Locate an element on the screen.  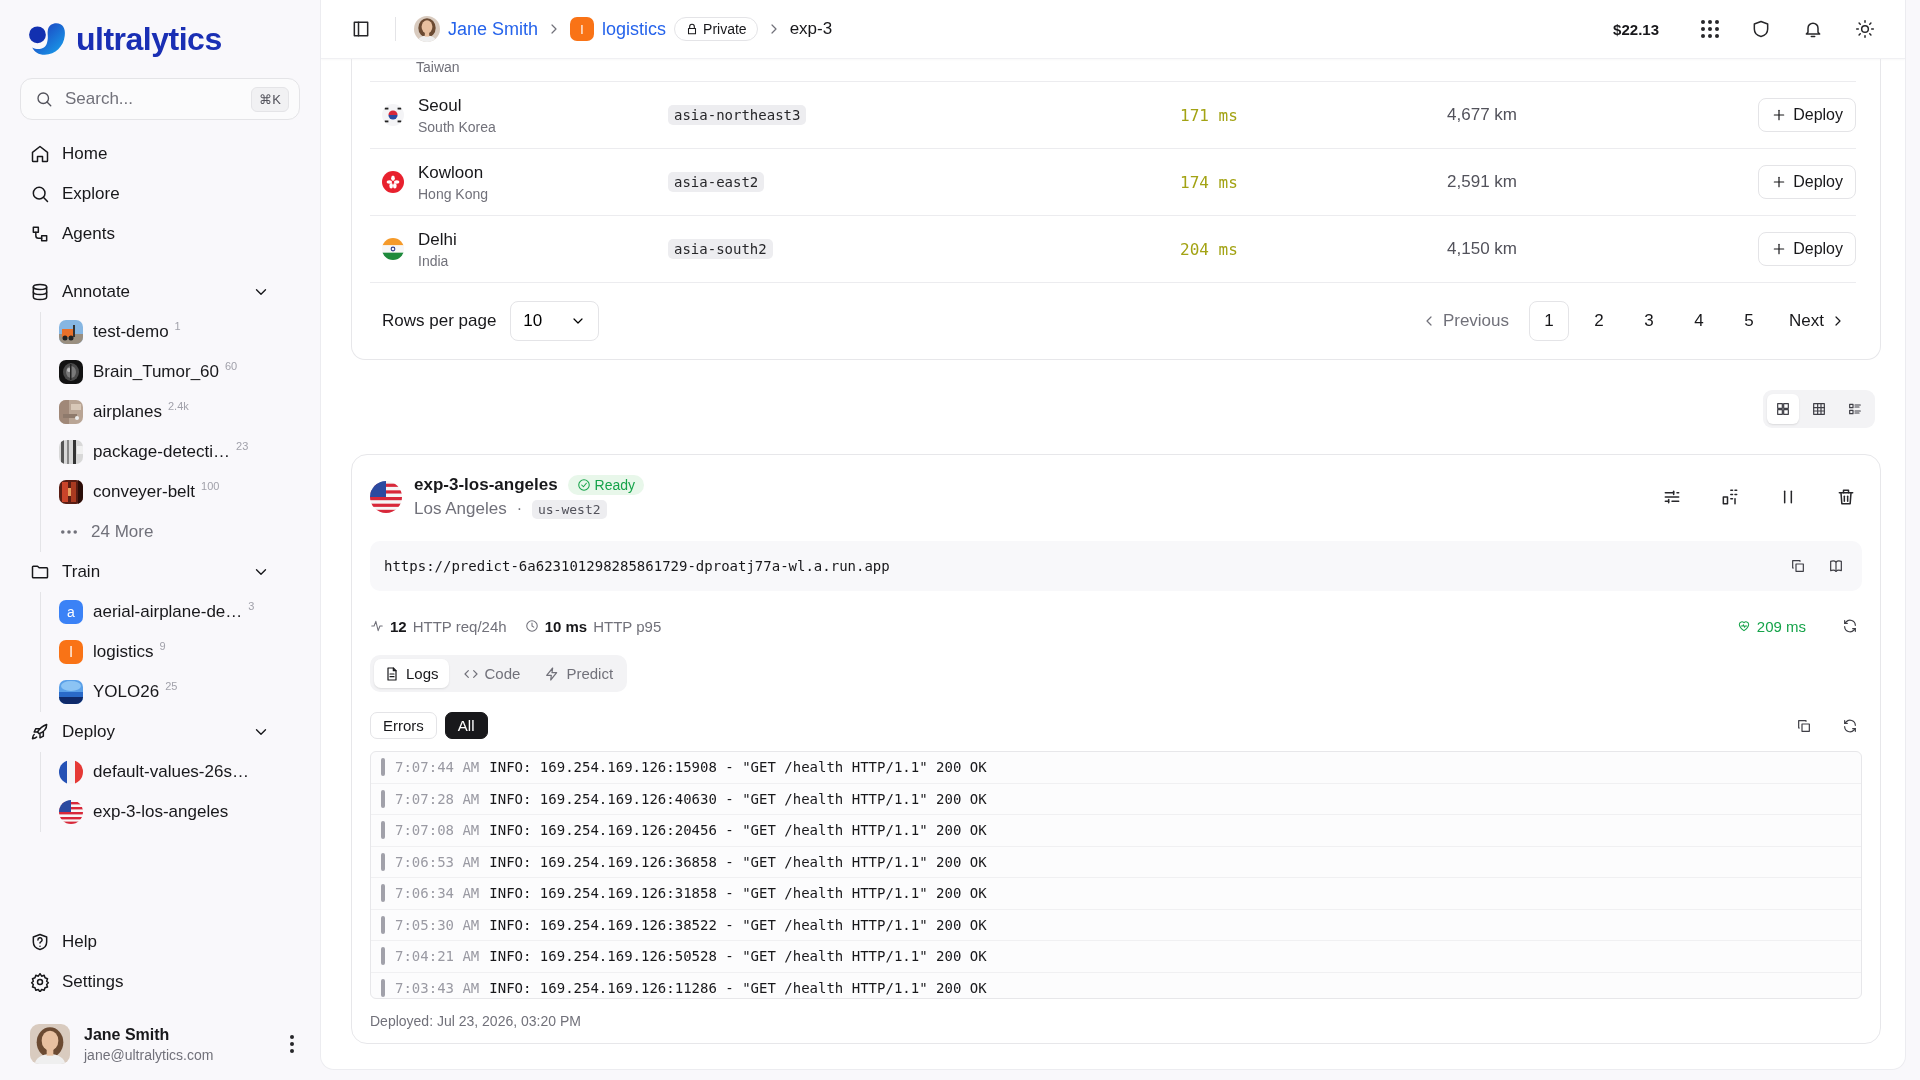
item-count: 2.4k is located at coordinates (178, 406).